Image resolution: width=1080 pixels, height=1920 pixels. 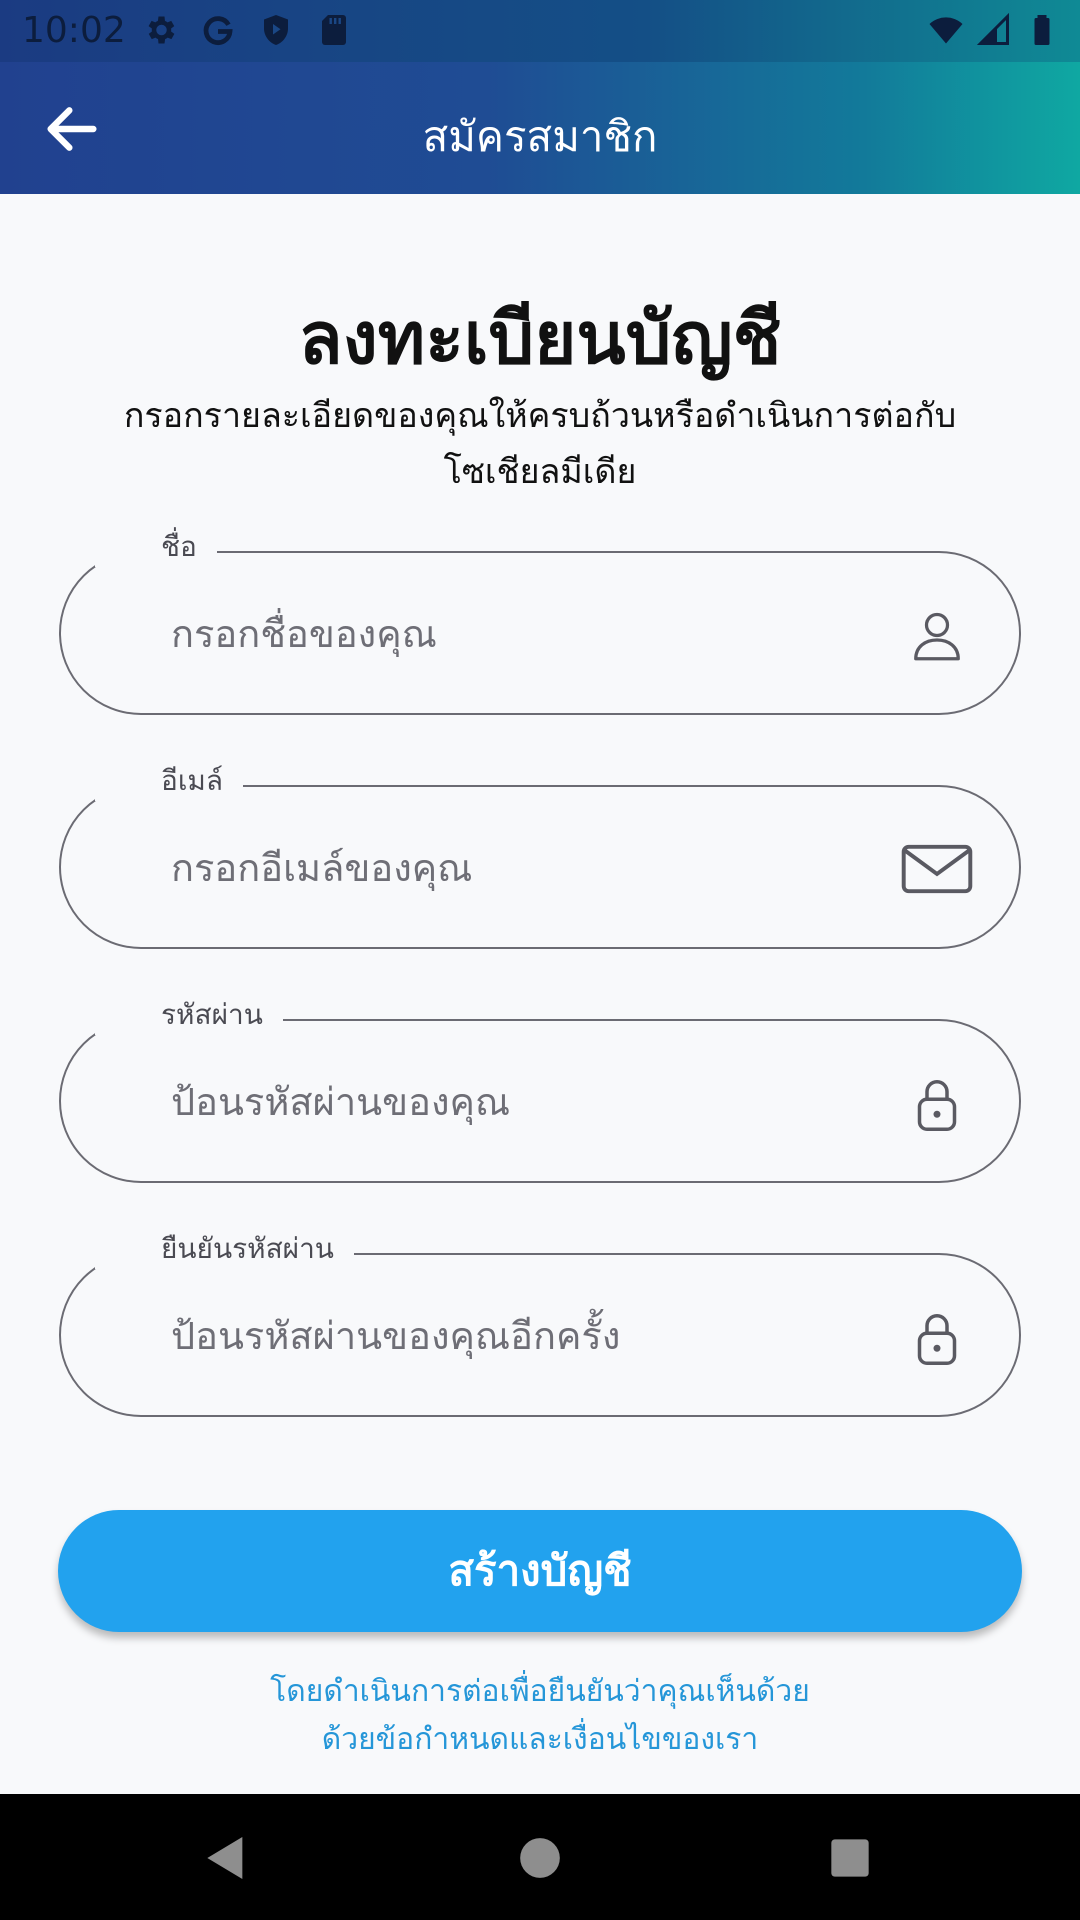 What do you see at coordinates (161, 30) in the screenshot?
I see `gear-icon` at bounding box center [161, 30].